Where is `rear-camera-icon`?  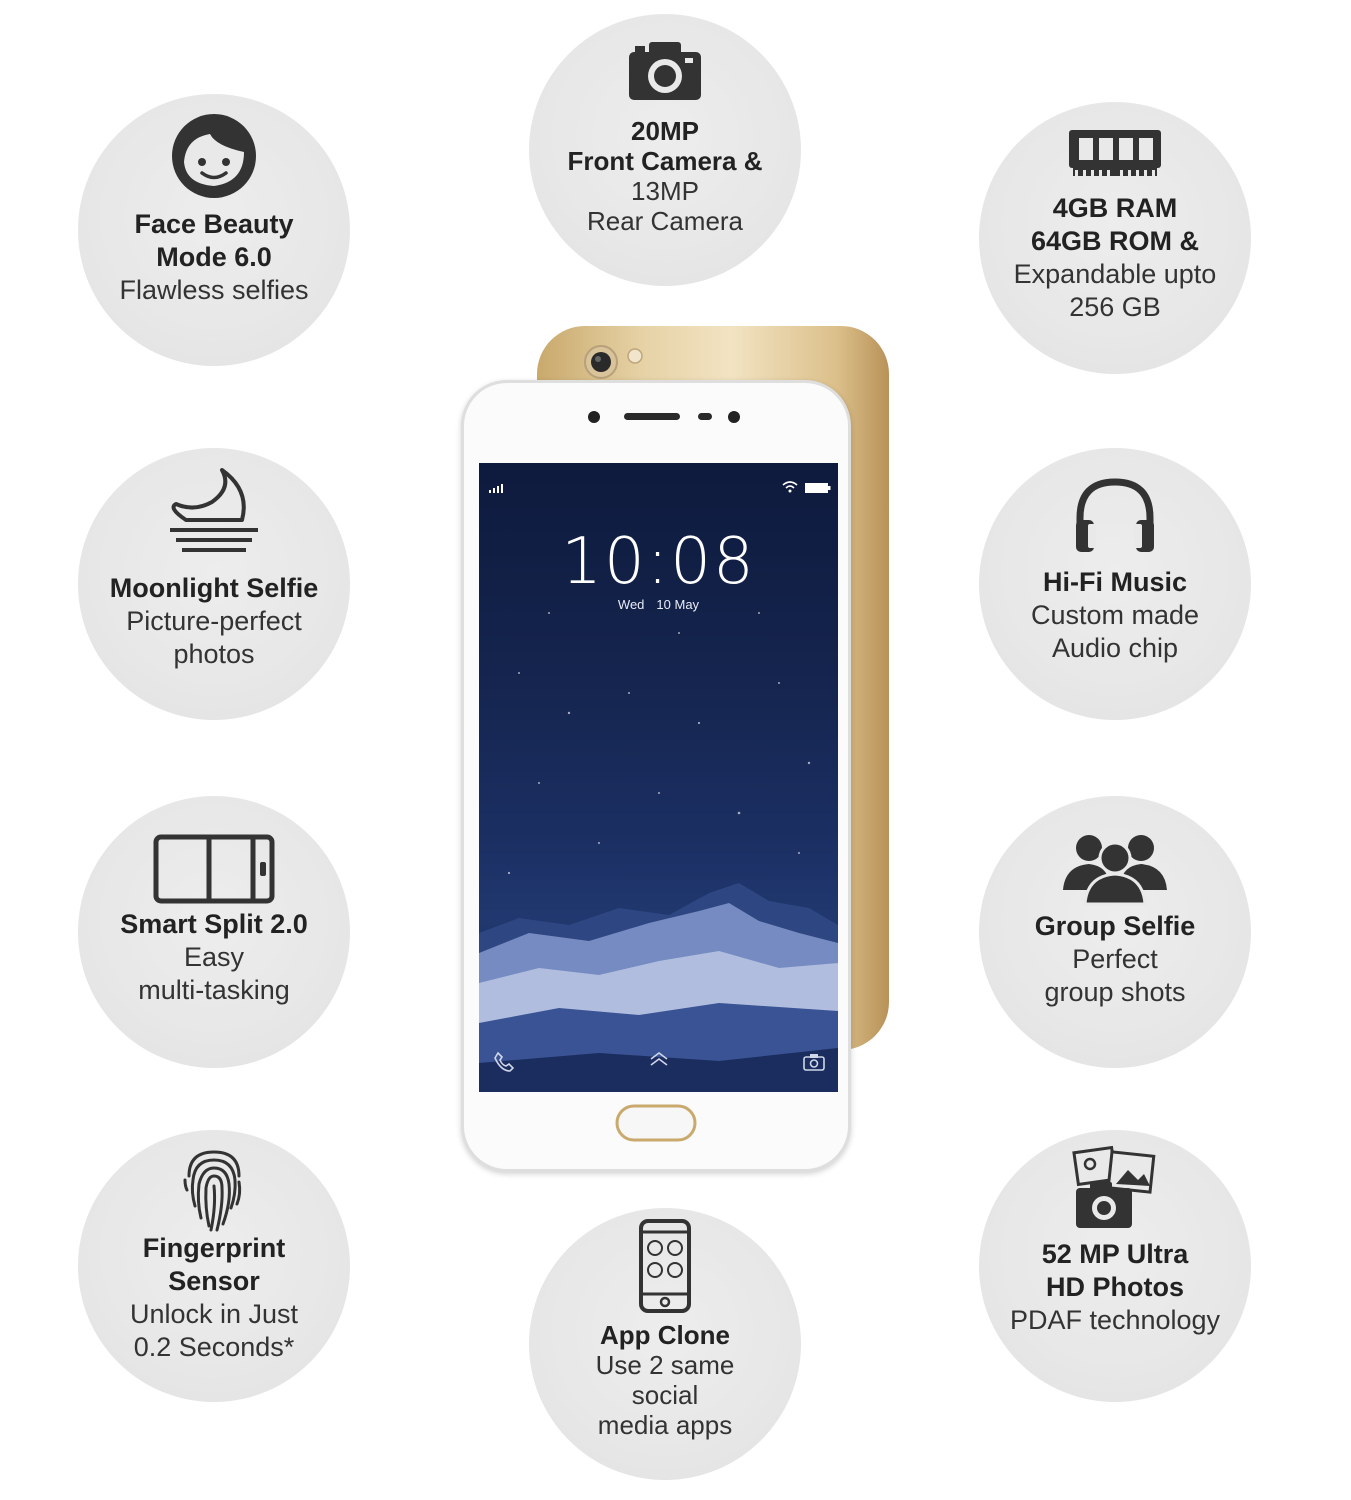 rear-camera-icon is located at coordinates (613, 362).